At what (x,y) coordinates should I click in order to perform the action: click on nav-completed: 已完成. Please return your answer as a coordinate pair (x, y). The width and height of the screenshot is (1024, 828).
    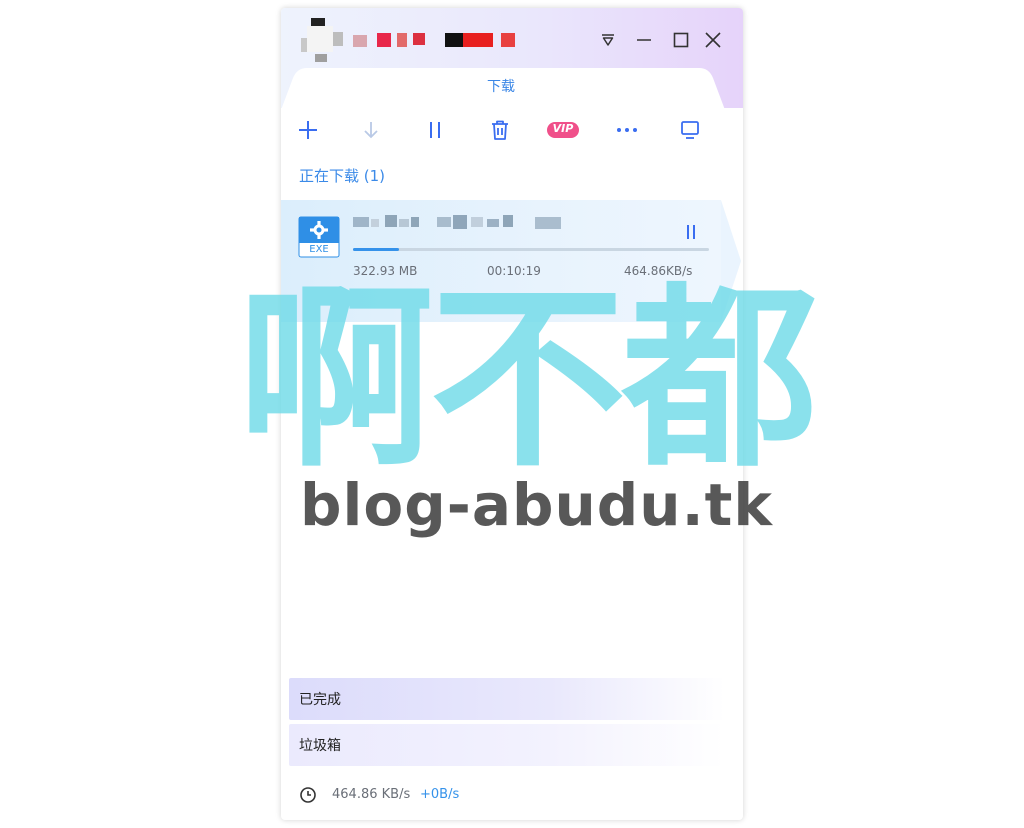
    Looking at the image, I should click on (507, 699).